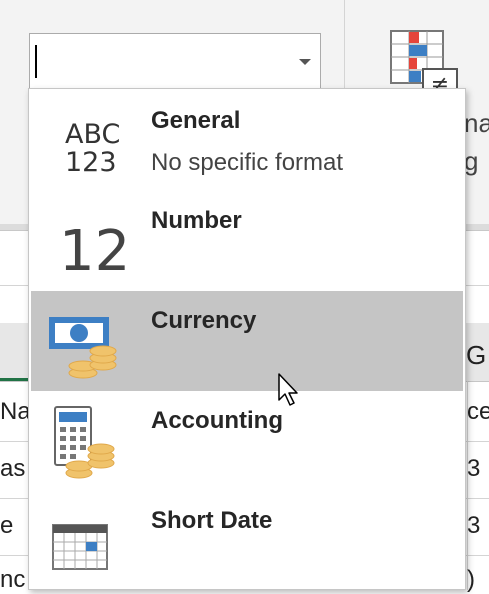  Describe the element at coordinates (196, 120) in the screenshot. I see `format-item-label: General` at that location.